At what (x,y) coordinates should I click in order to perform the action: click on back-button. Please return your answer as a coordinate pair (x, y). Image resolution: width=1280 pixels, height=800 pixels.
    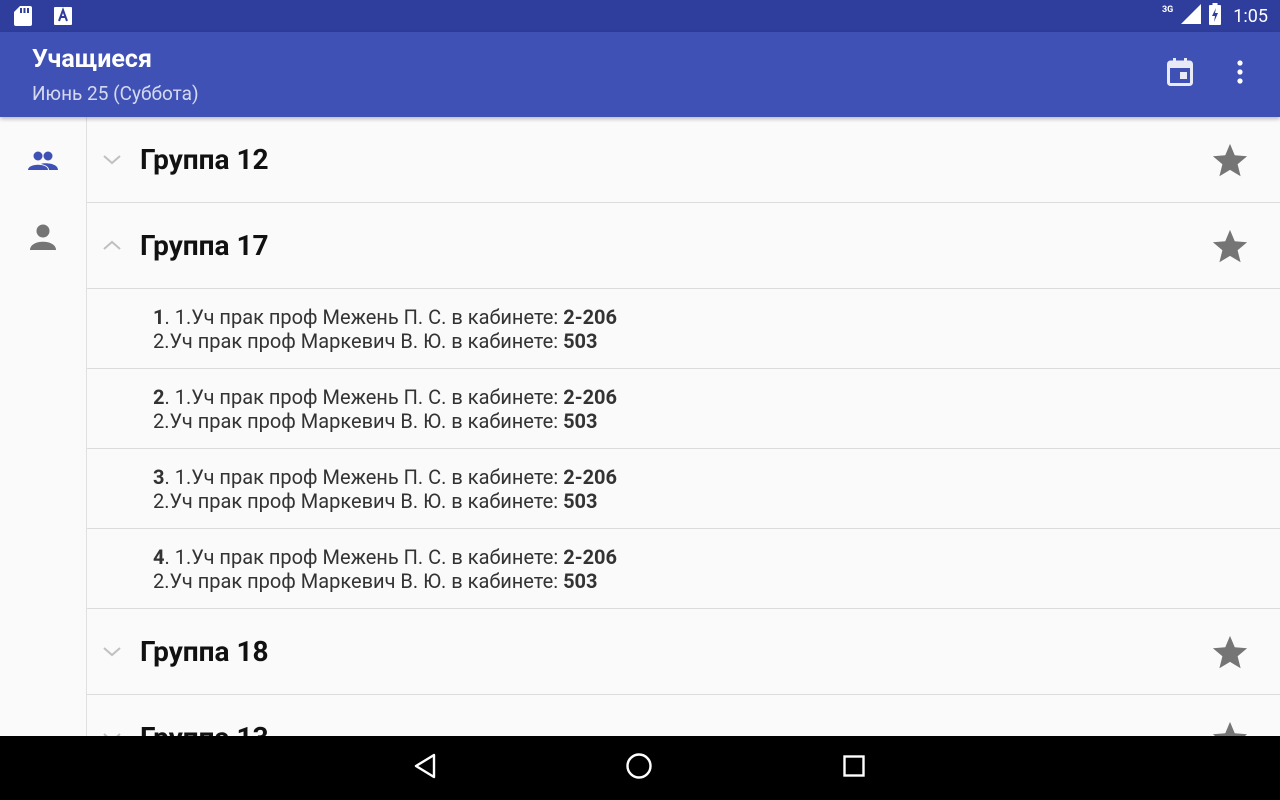
    Looking at the image, I should click on (425, 768).